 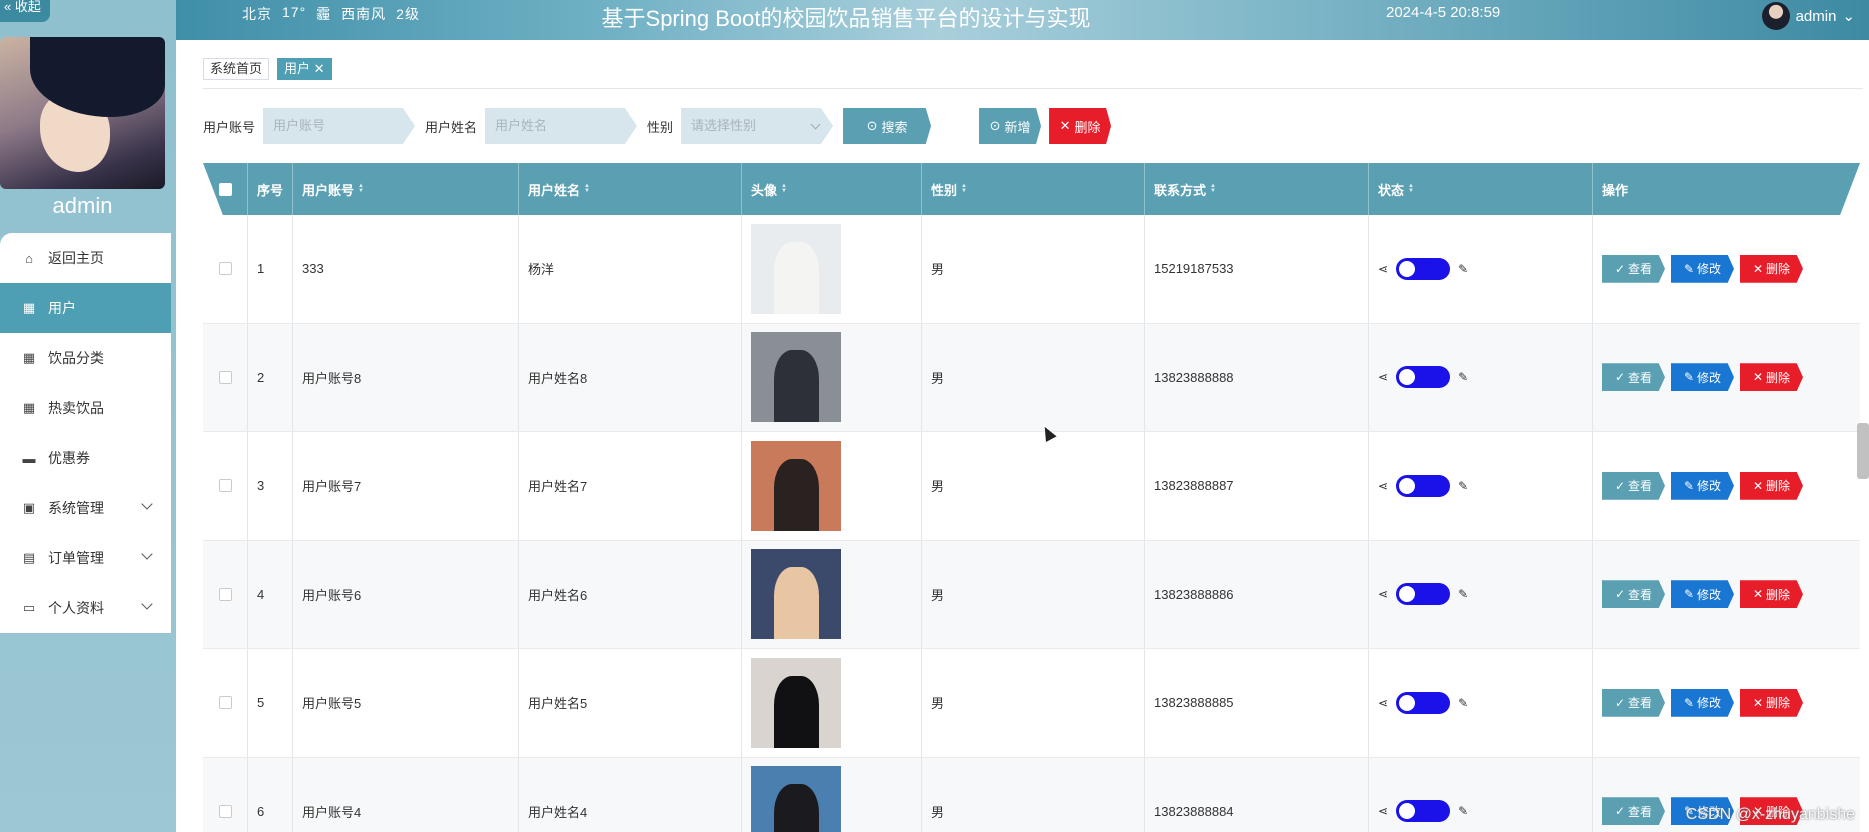 What do you see at coordinates (85, 358) in the screenshot?
I see `sidebar-item-drink-category: ▦ 饮品分类` at bounding box center [85, 358].